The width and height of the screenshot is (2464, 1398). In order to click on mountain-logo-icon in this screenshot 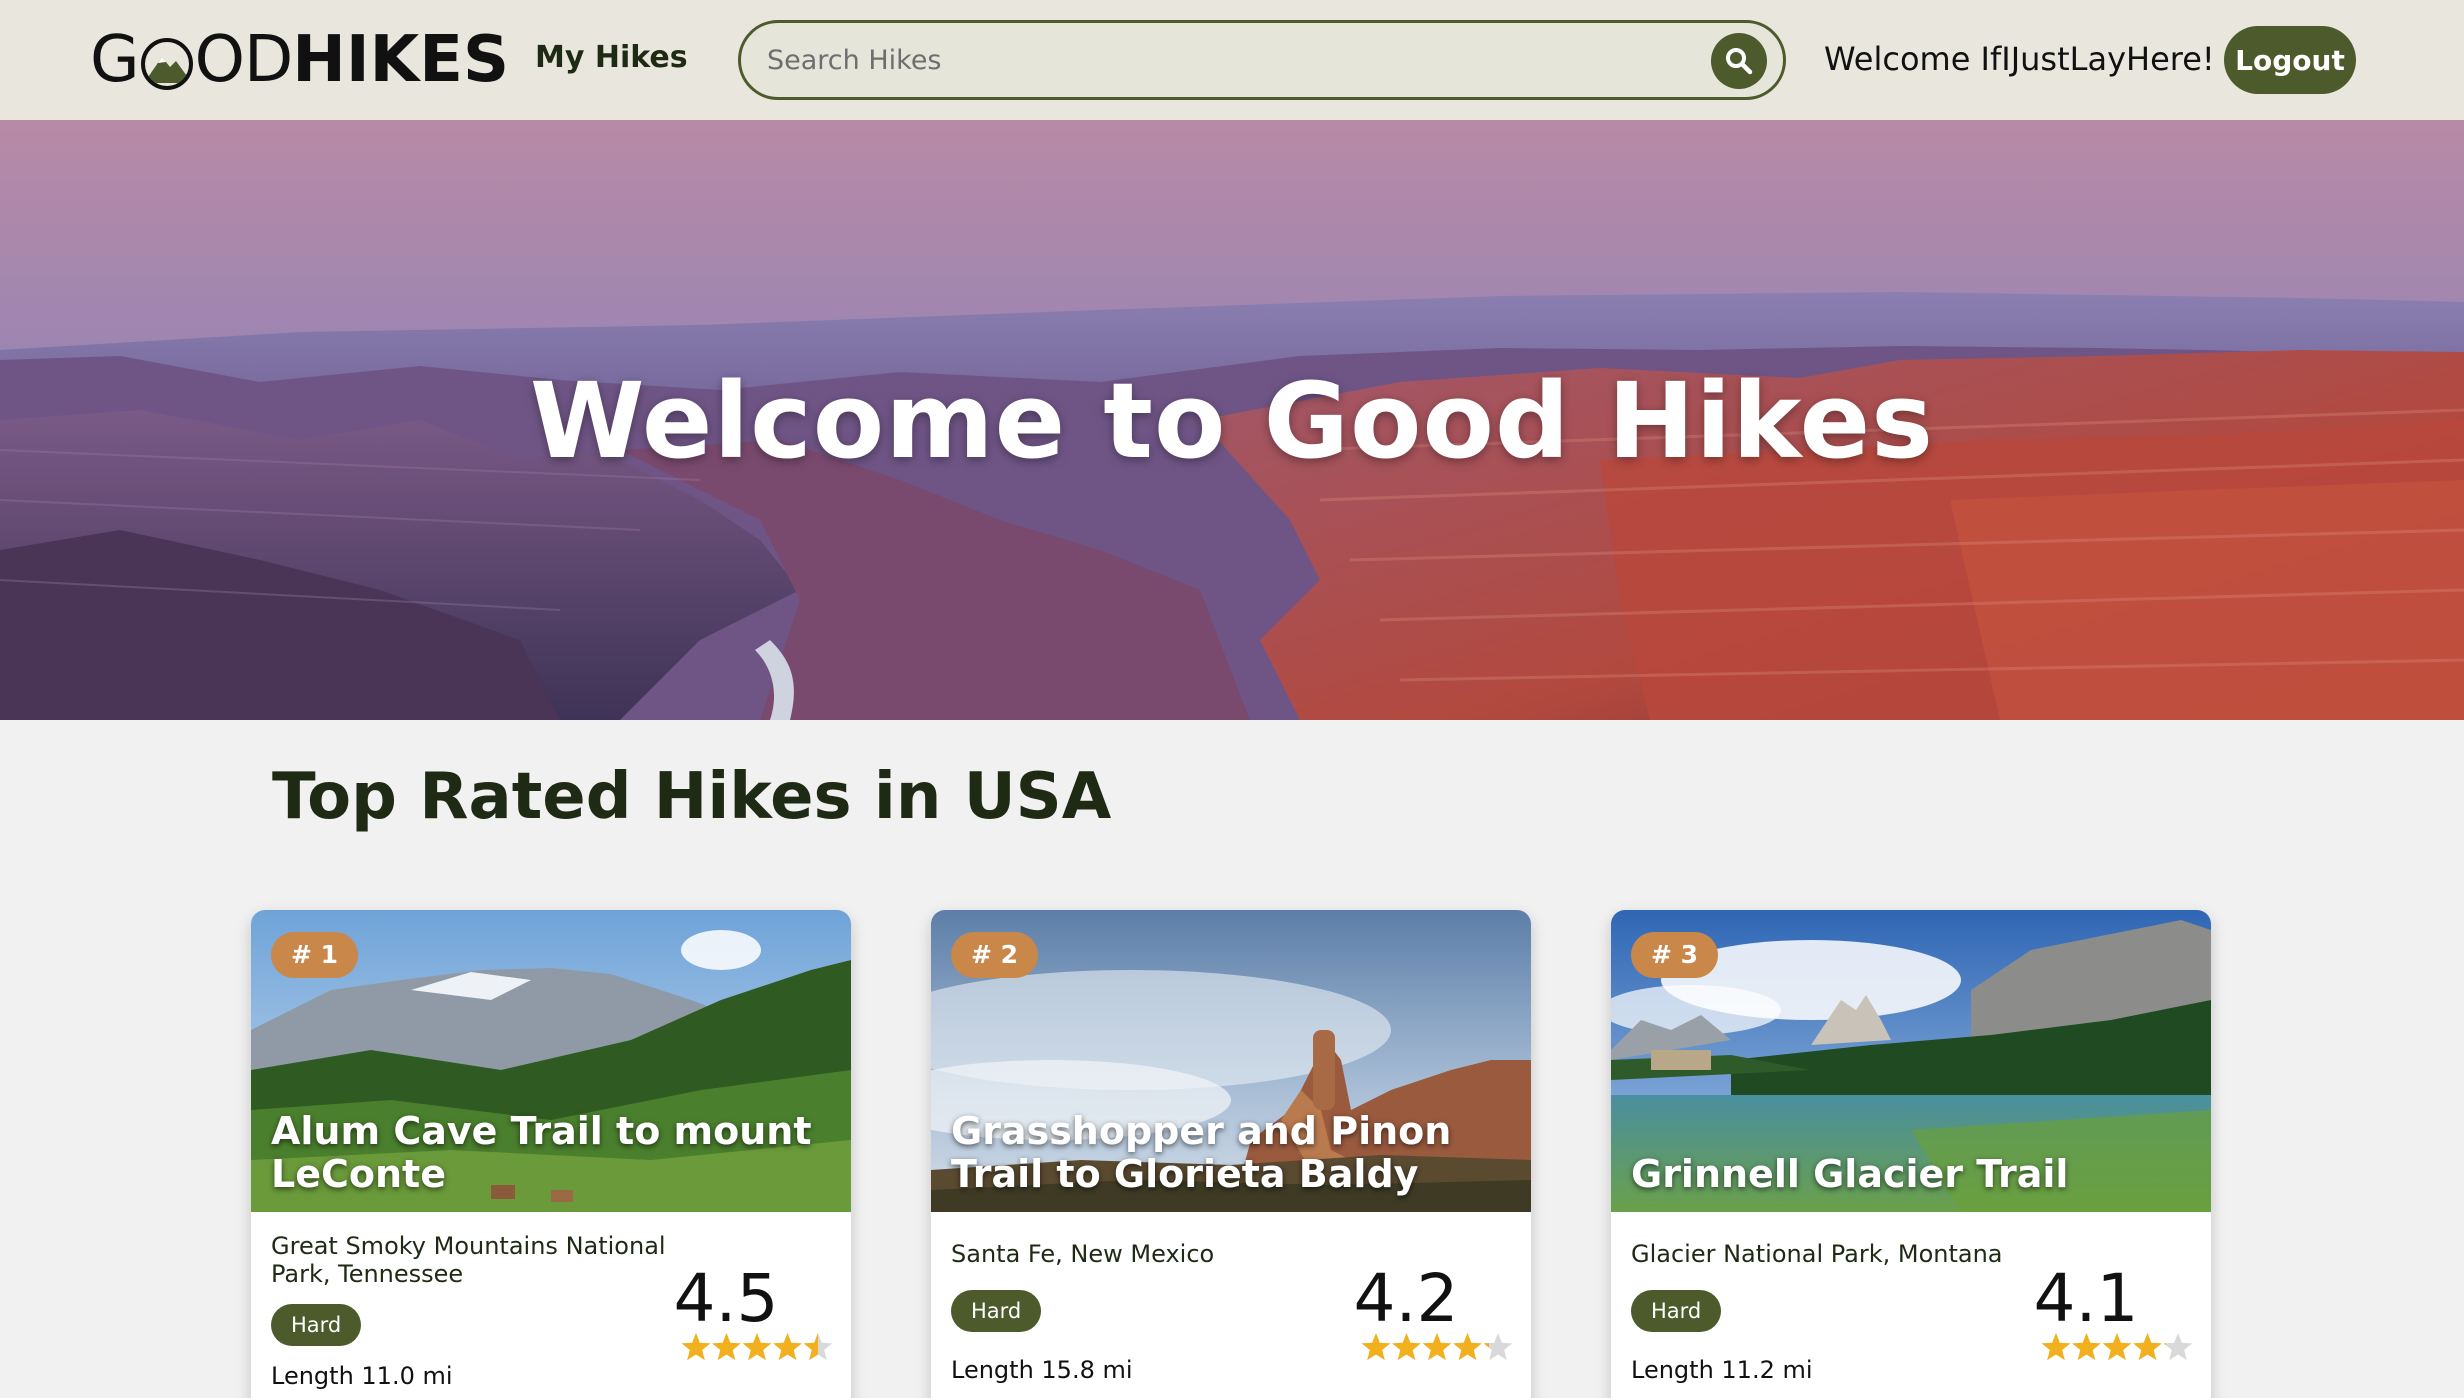, I will do `click(167, 61)`.